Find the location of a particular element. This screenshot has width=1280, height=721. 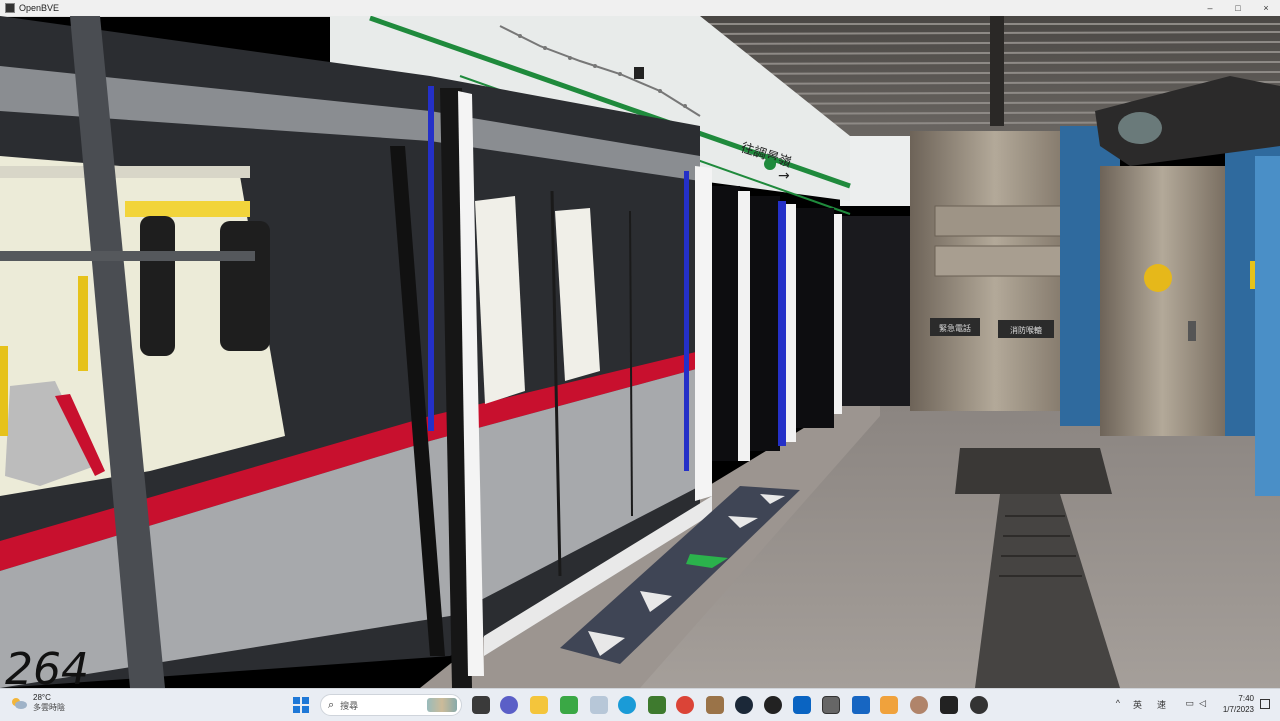

paint-icon is located at coordinates (861, 705).